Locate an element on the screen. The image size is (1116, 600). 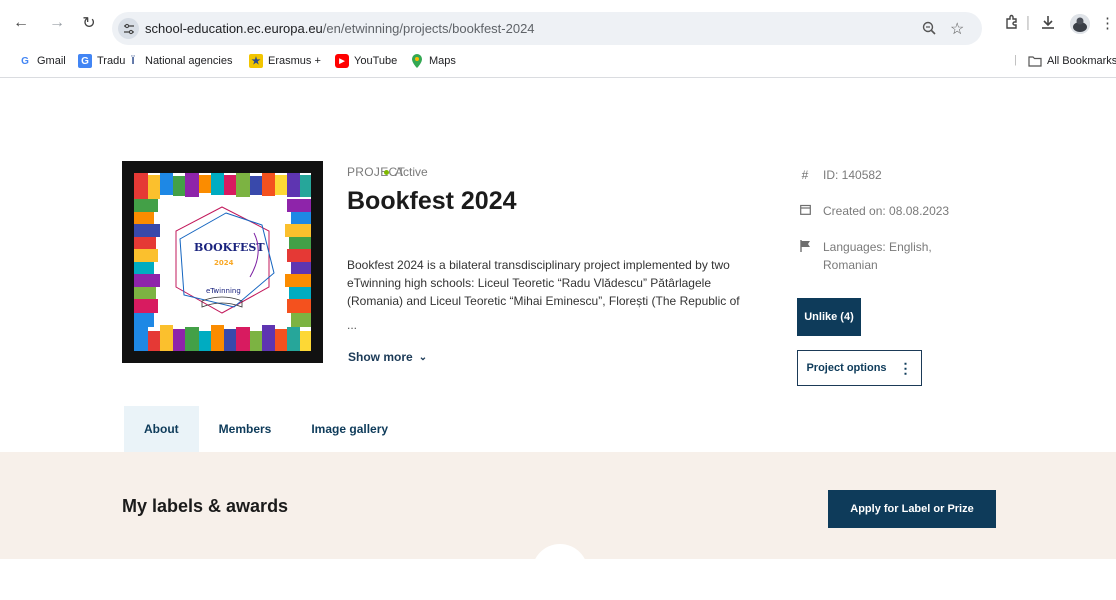
calendar-icon is located at coordinates (805, 211).